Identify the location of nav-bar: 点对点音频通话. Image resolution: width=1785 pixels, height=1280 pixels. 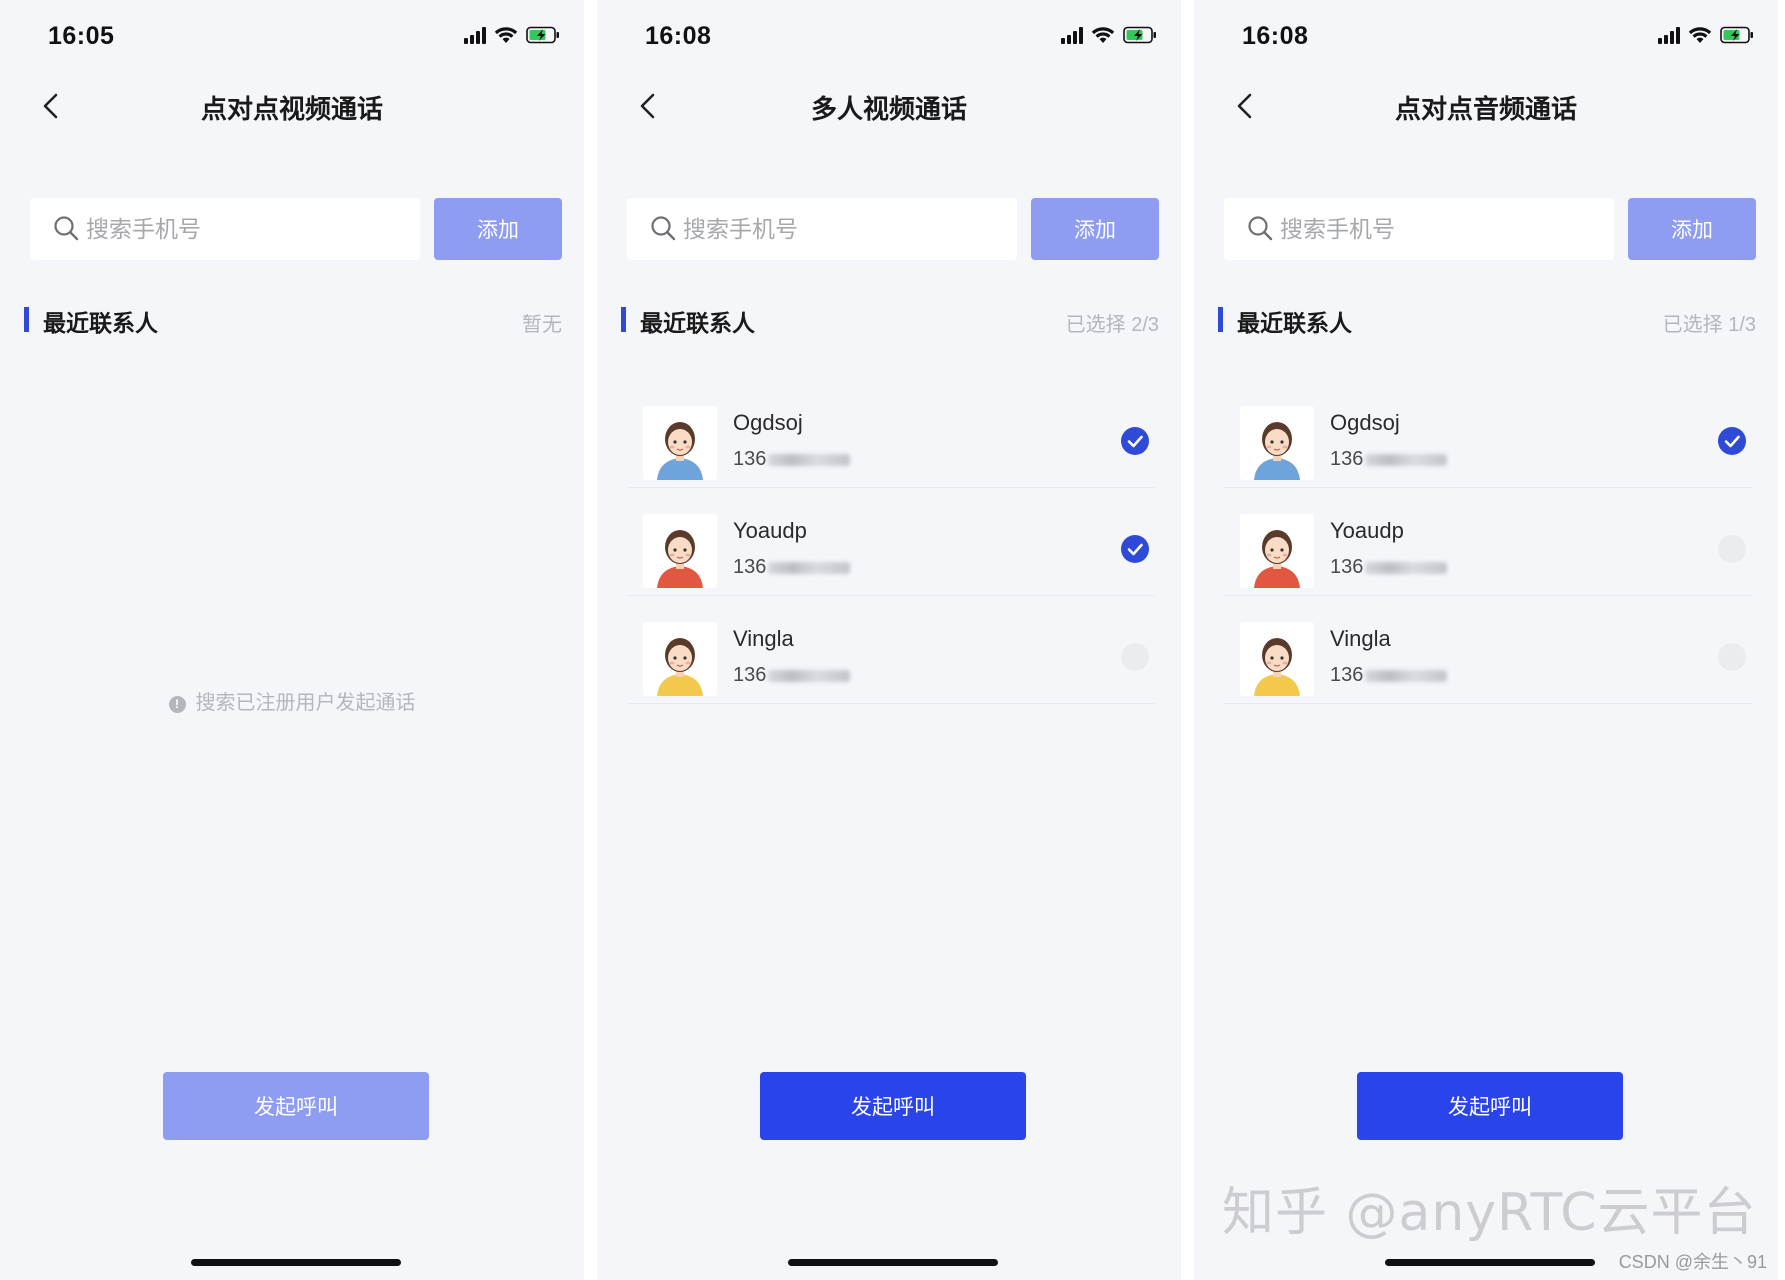
(1486, 106).